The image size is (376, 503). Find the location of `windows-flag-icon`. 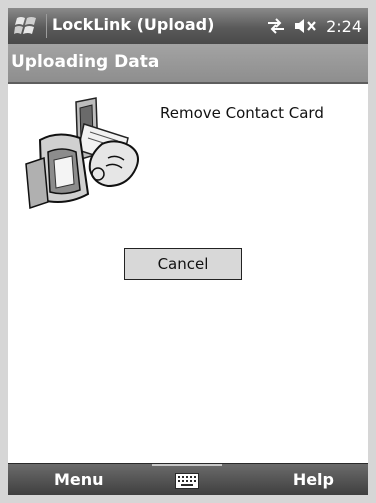

windows-flag-icon is located at coordinates (27, 26).